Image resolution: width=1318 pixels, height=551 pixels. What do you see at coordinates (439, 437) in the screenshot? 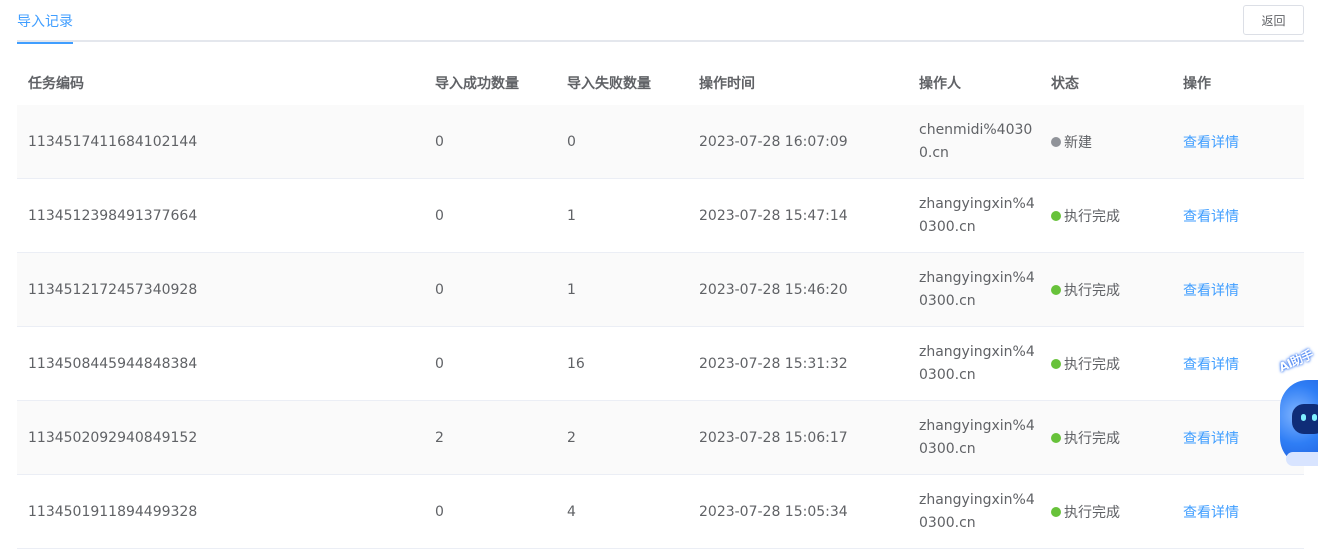
I see `cell-success-count: 2` at bounding box center [439, 437].